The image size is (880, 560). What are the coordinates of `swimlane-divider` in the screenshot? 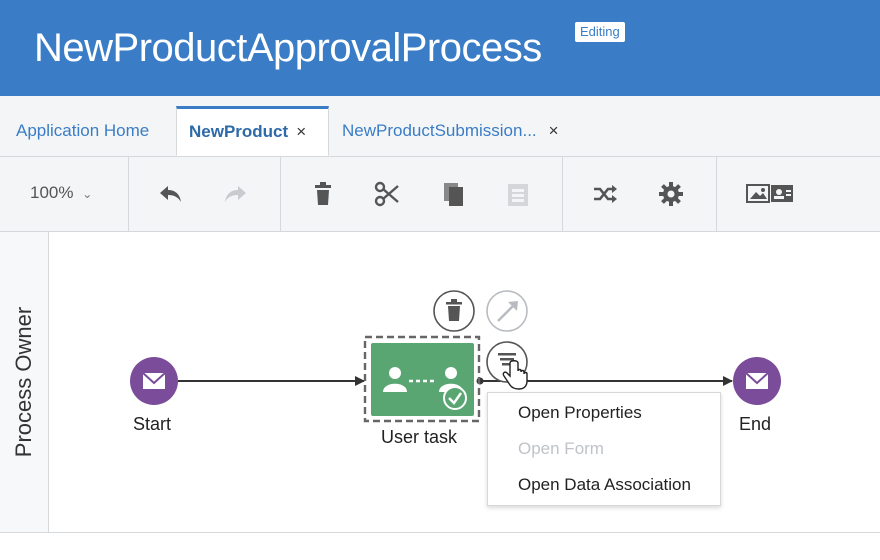 It's located at (440, 532).